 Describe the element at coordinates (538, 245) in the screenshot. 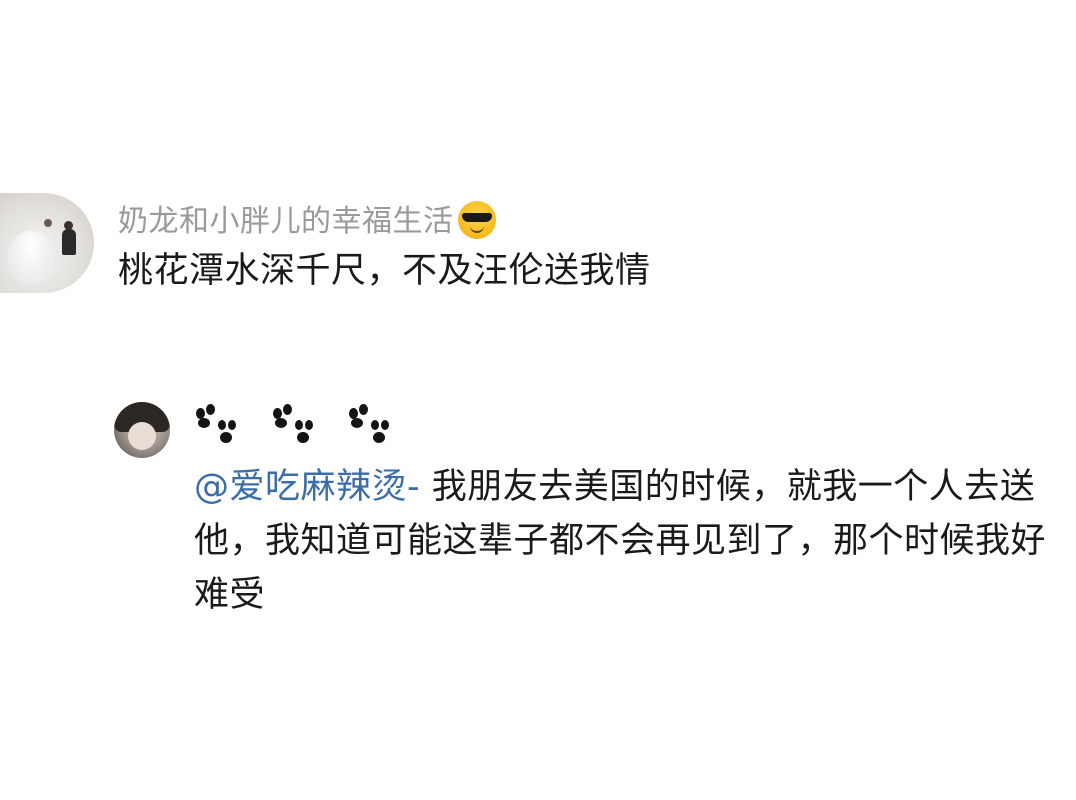

I see `comment: 奶龙和小胖儿的幸福生活 桃花潭水深千尺，不及汪伦送我情` at that location.